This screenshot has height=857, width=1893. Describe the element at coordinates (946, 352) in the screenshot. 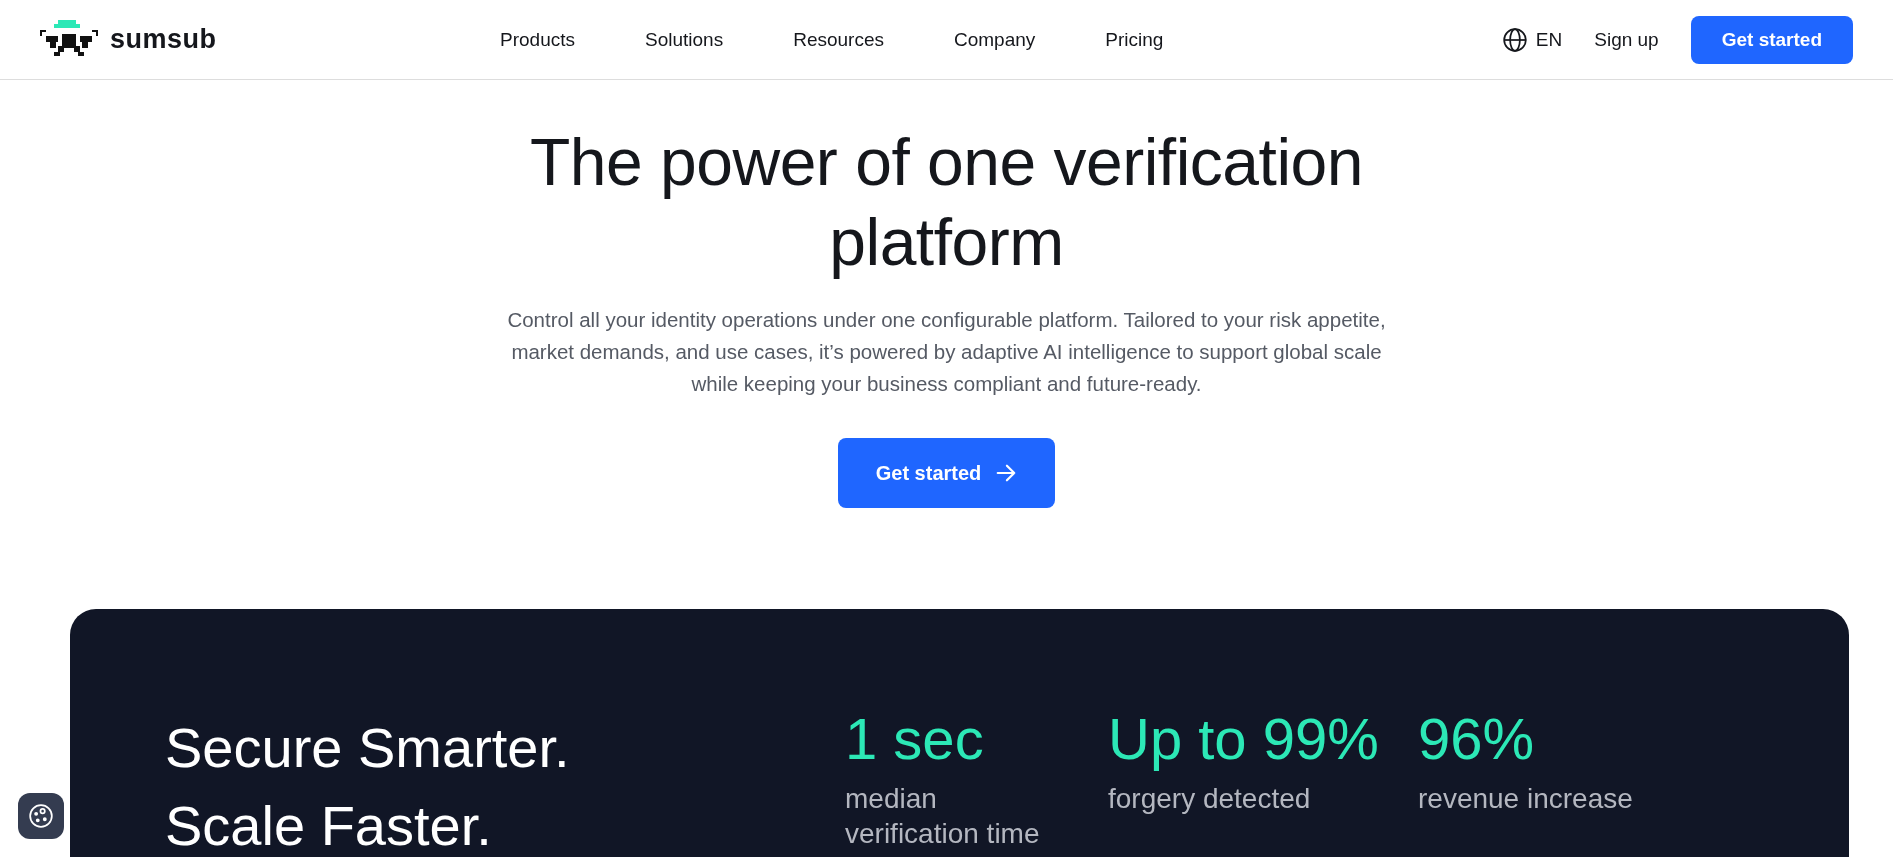

I see `hero-description: Control all your identity operations under one configurable platform. Tailored to your risk appetite, market demands, and use cases, it’s powered by adaptive AI intelligence to support global scale while keeping your business compliant and future-ready.` at that location.